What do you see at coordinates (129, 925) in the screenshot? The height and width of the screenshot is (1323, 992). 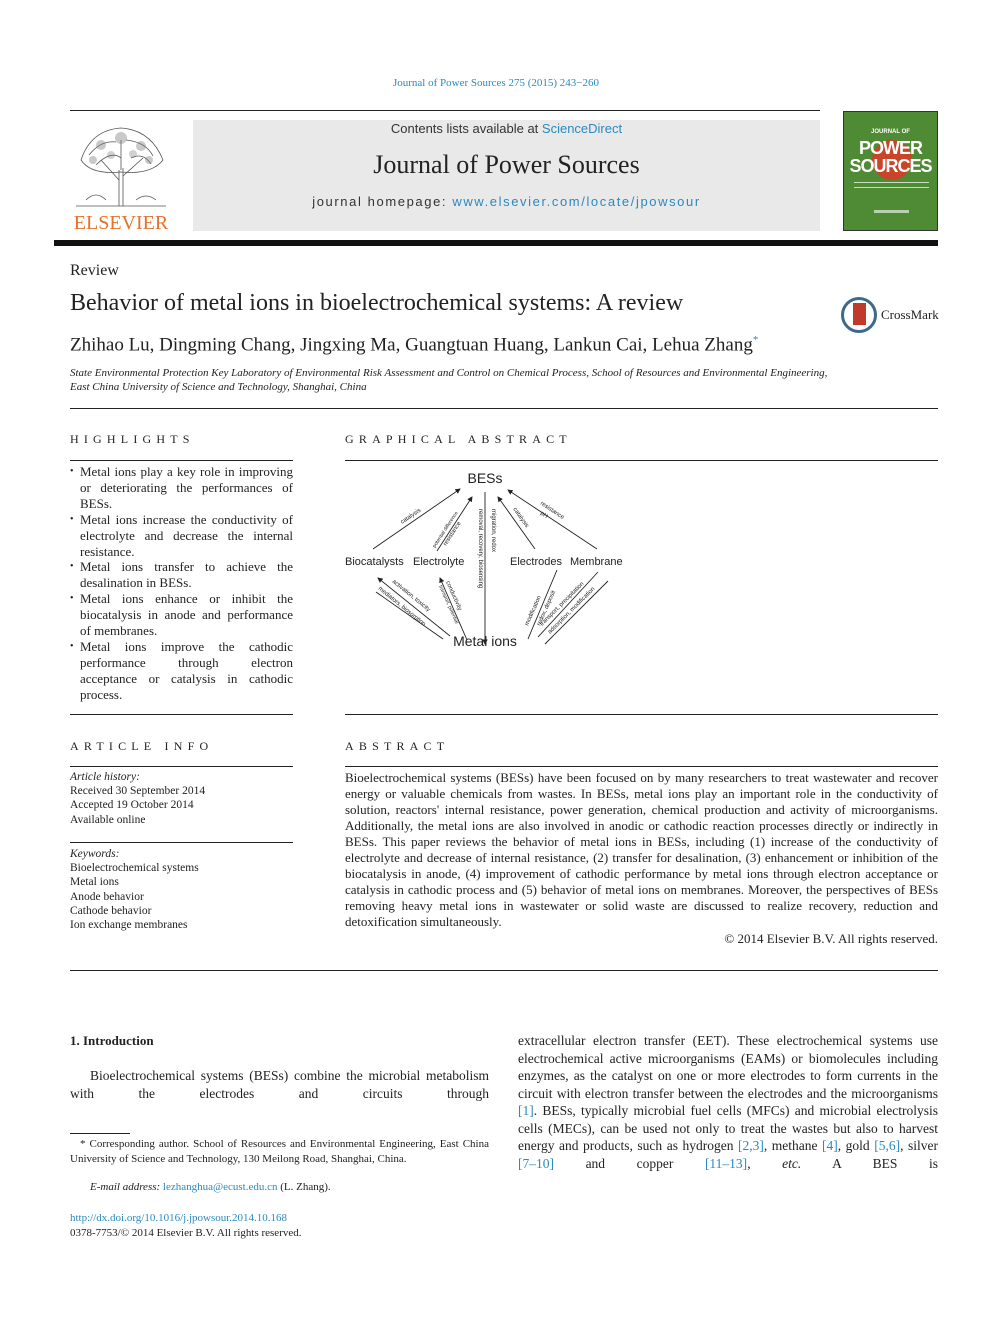 I see `keyword: Ion exchange membranes` at bounding box center [129, 925].